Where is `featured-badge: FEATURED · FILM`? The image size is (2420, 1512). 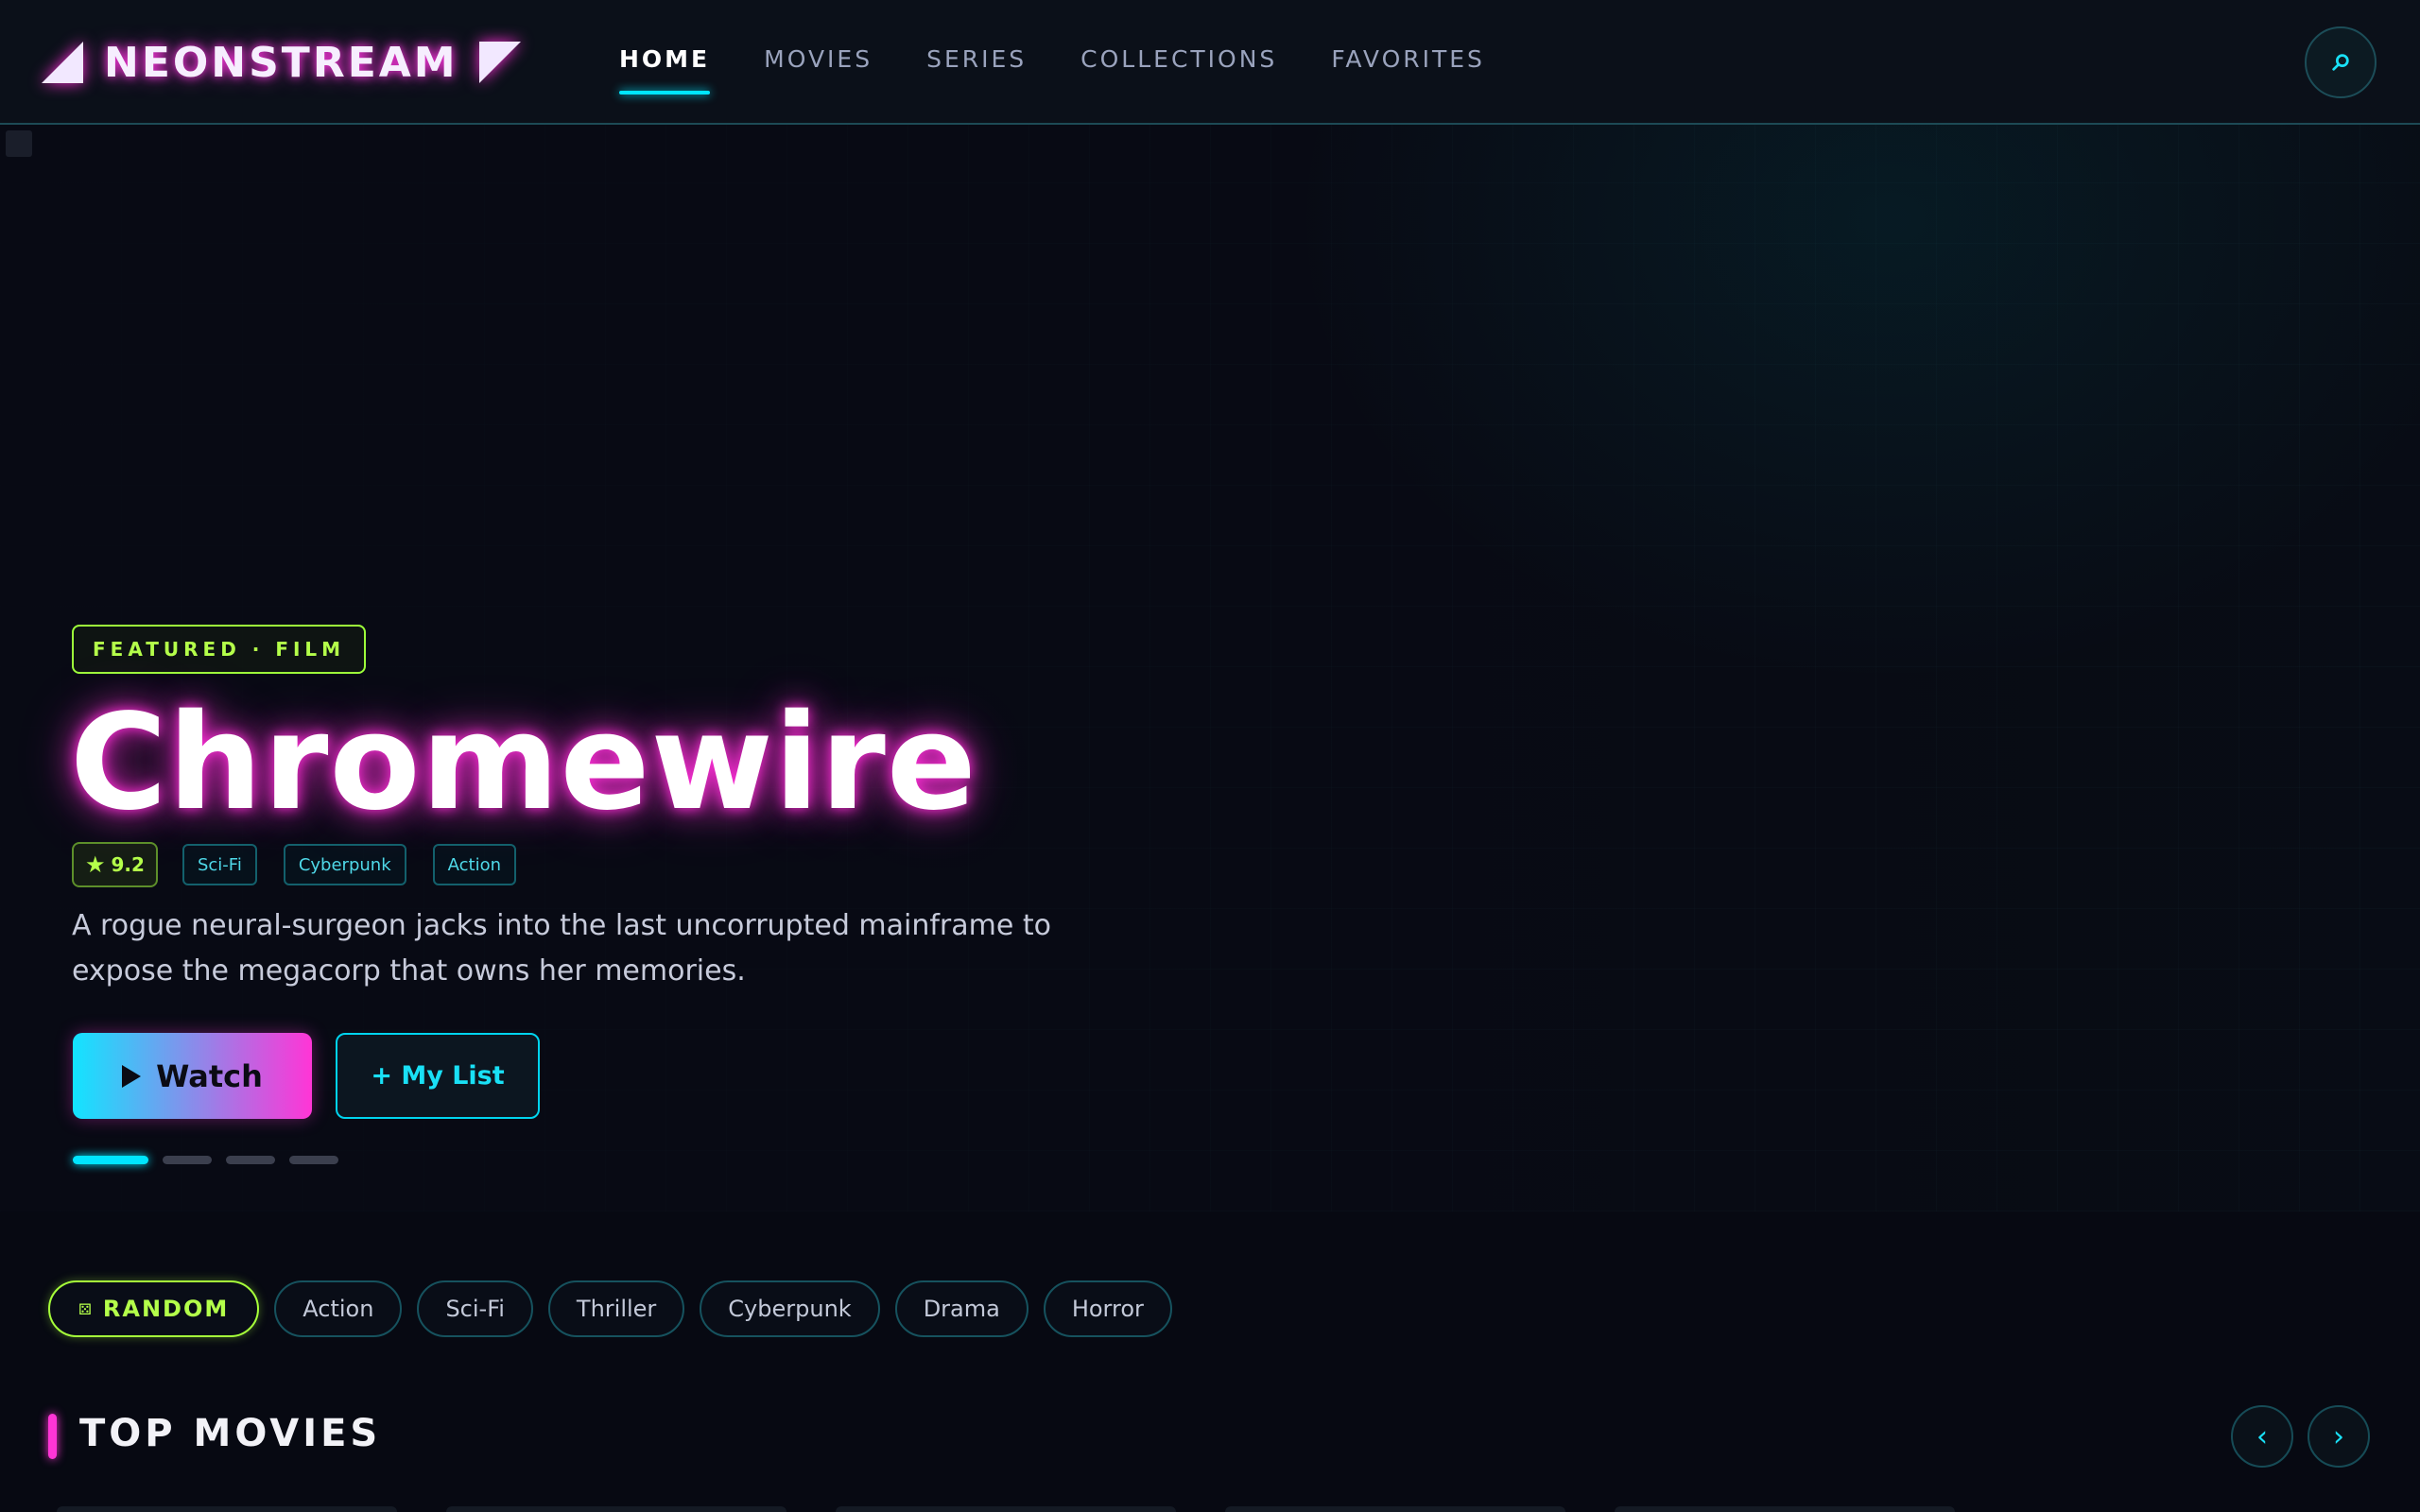
featured-badge: FEATURED · FILM is located at coordinates (219, 649).